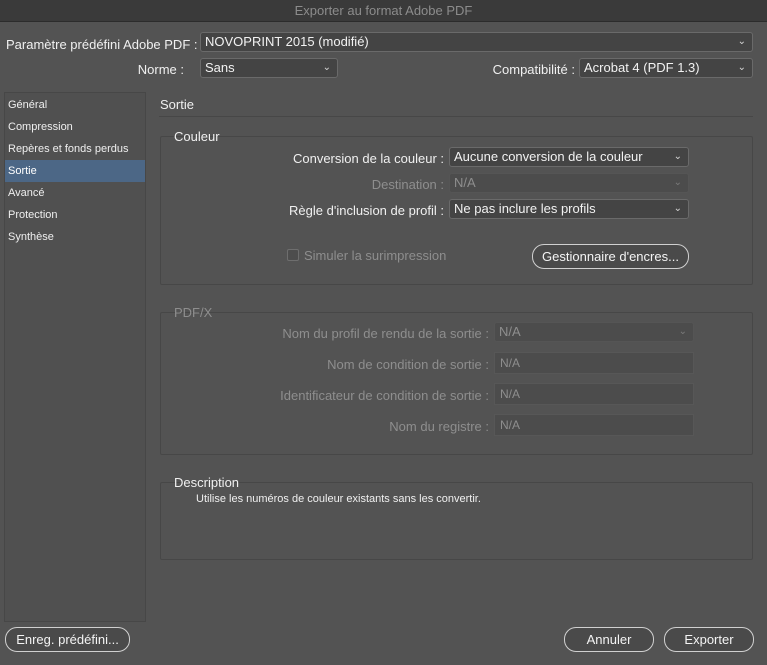 The image size is (767, 665). Describe the element at coordinates (366, 210) in the screenshot. I see `profile-rule-label: Règle d'inclusion de profil :` at that location.